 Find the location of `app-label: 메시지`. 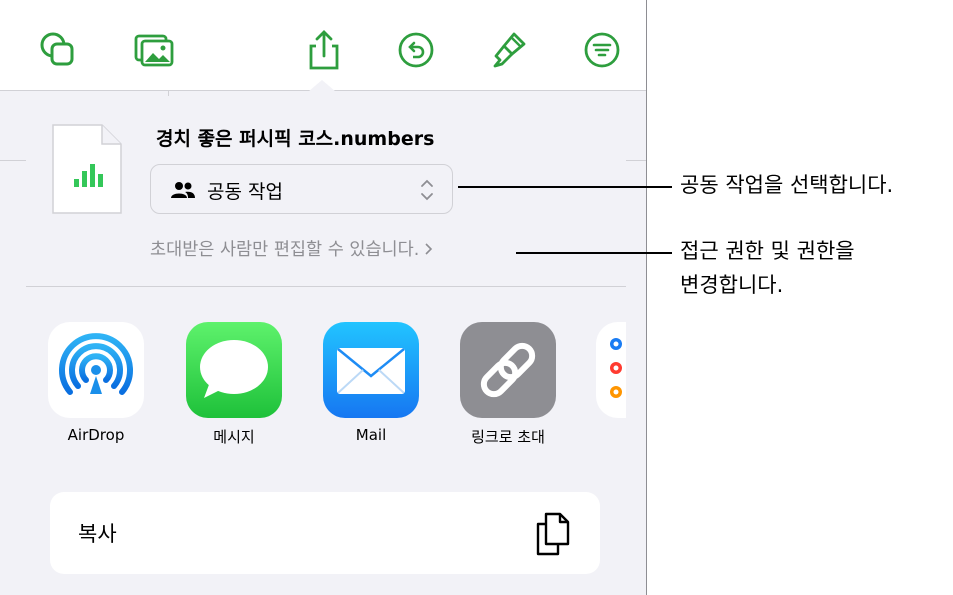

app-label: 메시지 is located at coordinates (234, 437).